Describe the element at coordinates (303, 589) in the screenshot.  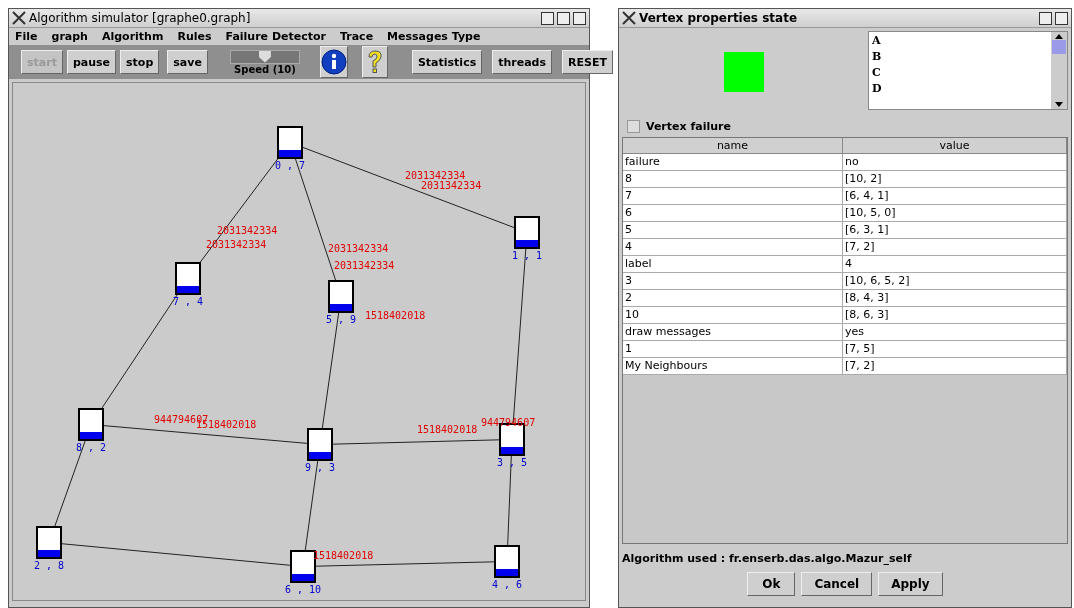
I see `vertex-label: 6 , 10` at that location.